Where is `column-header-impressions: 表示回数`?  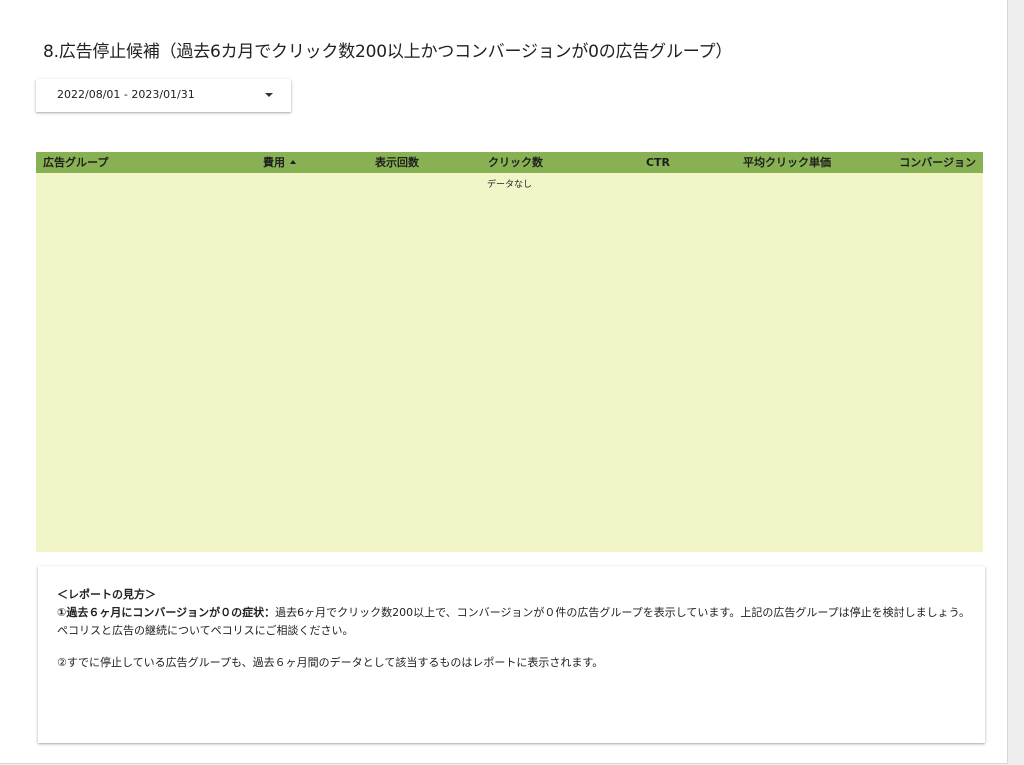
column-header-impressions: 表示回数 is located at coordinates (397, 162).